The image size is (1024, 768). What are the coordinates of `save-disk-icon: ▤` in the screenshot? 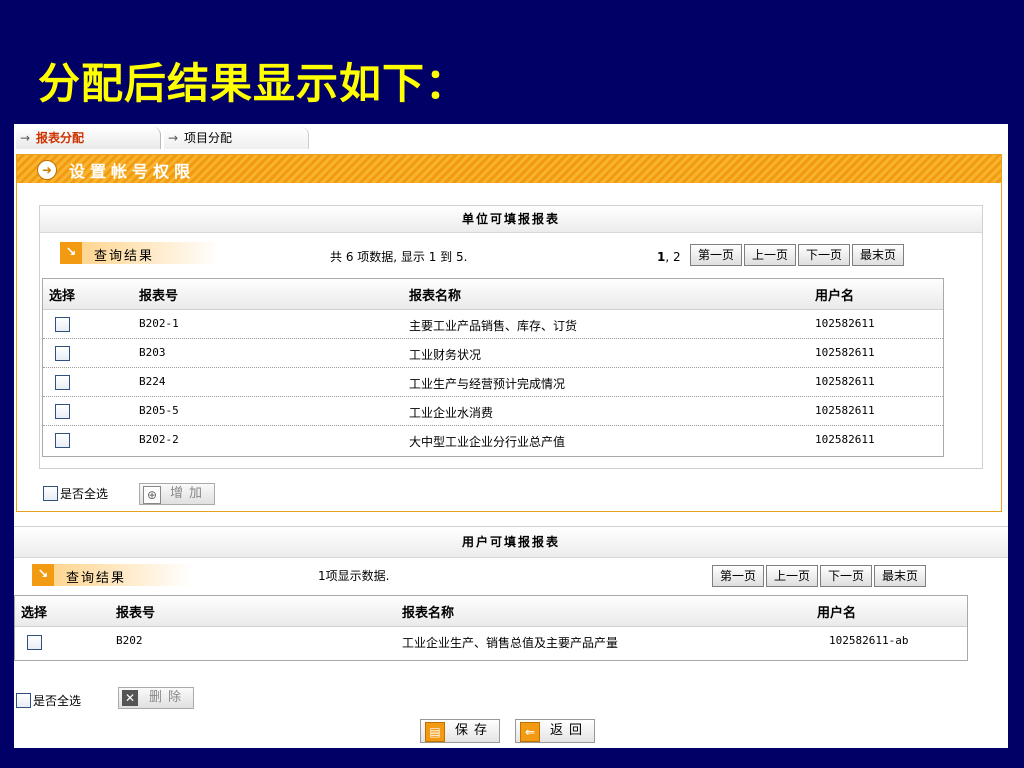 It's located at (435, 732).